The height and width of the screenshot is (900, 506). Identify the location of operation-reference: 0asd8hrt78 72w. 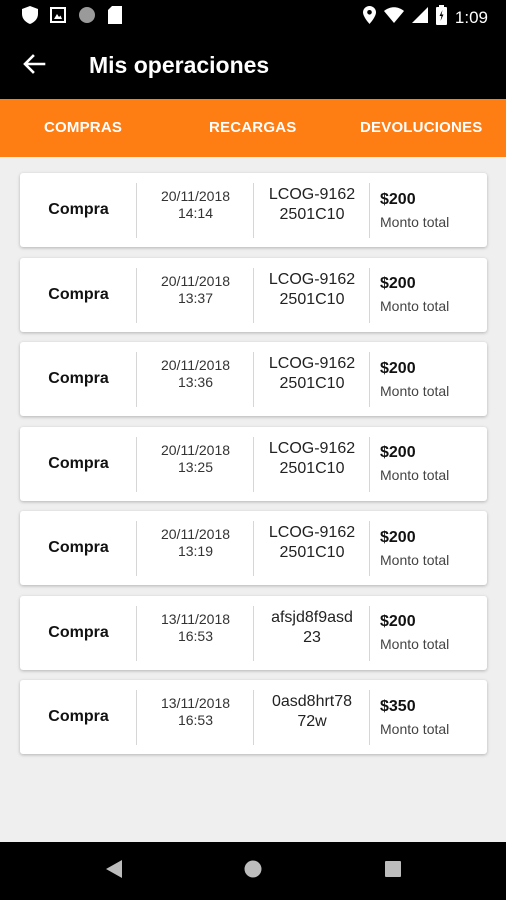
(312, 717).